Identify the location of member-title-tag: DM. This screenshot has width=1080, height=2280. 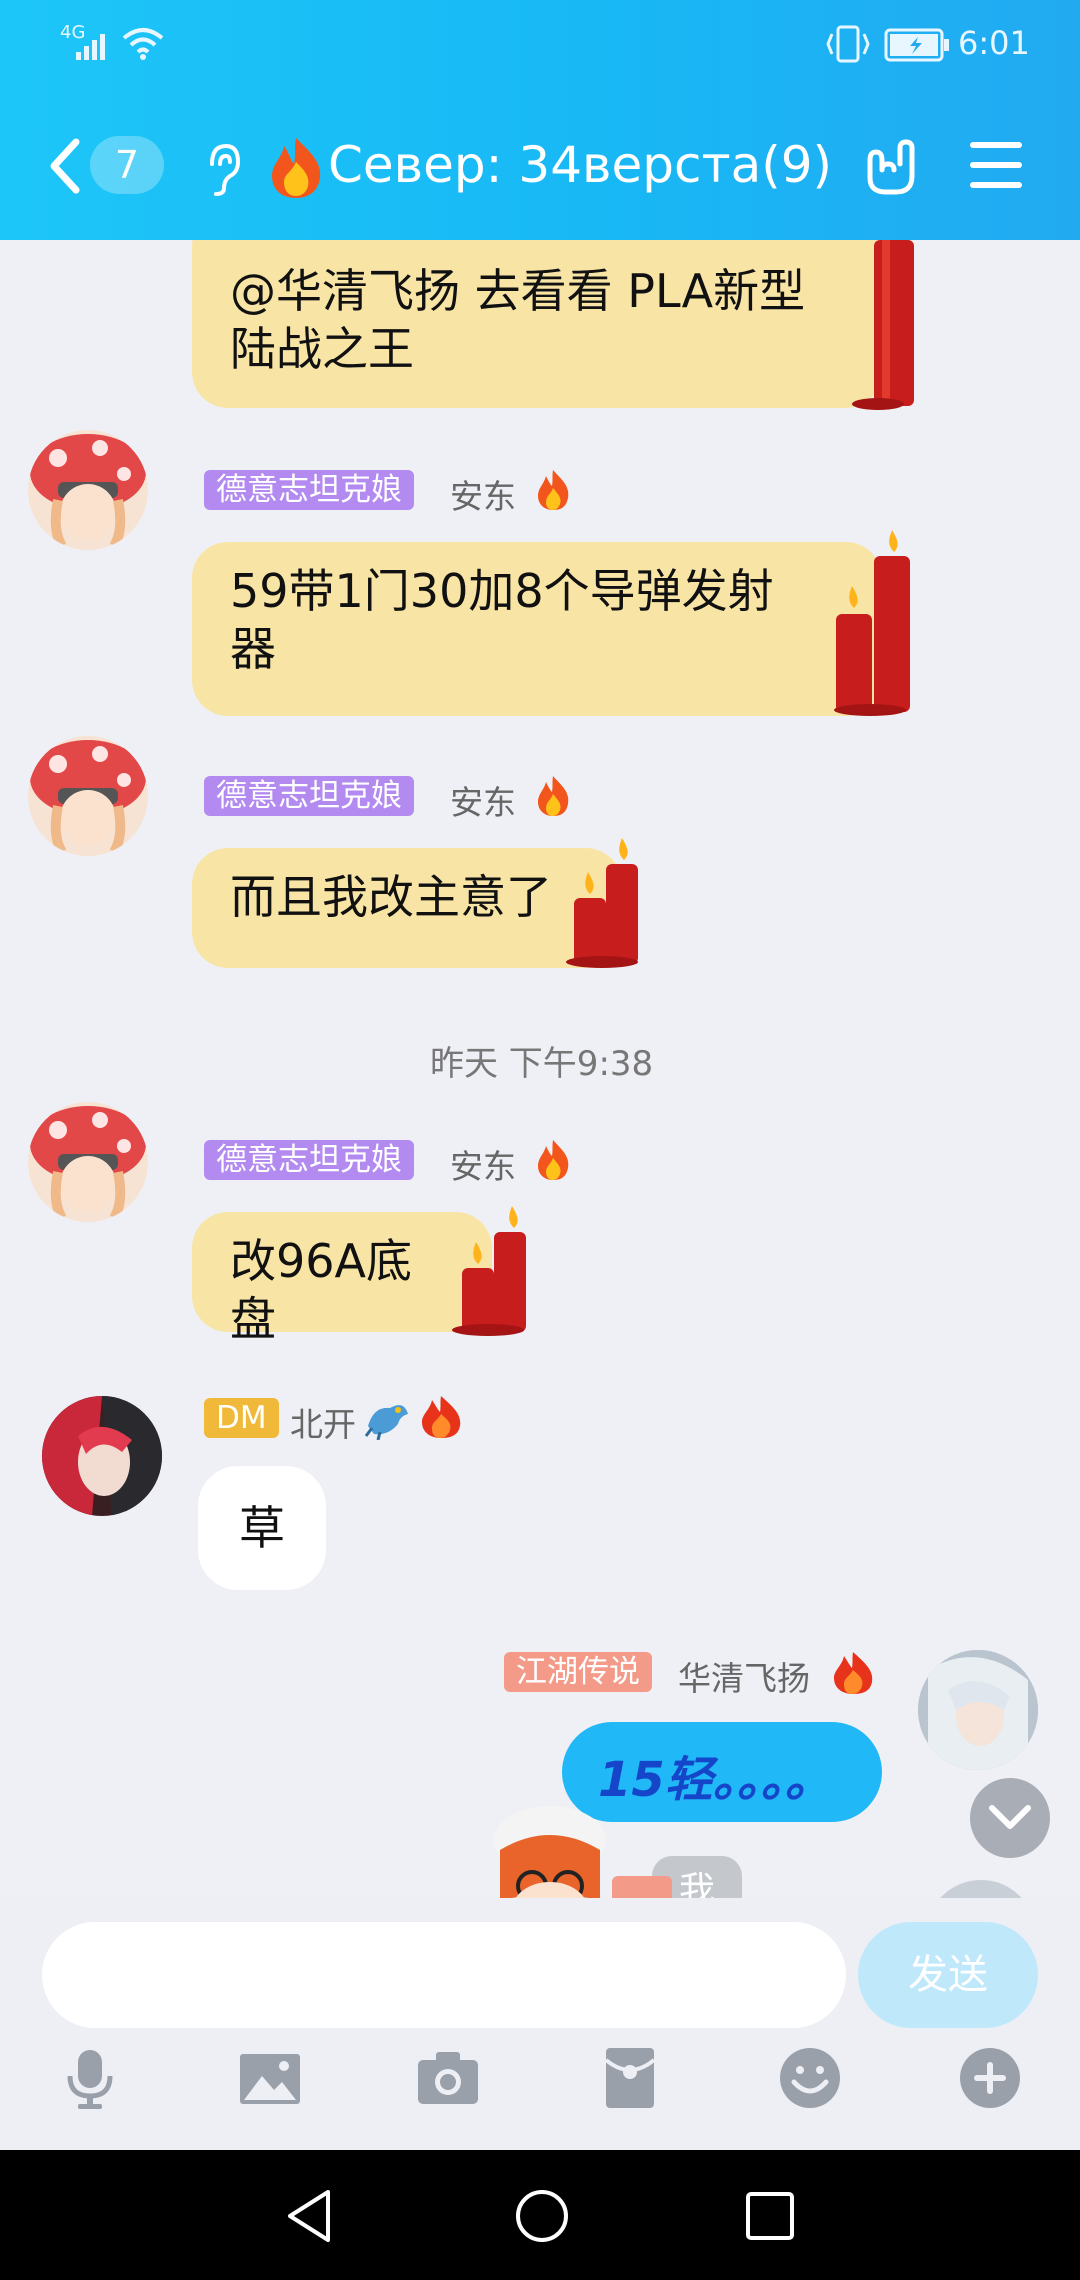
(241, 1418).